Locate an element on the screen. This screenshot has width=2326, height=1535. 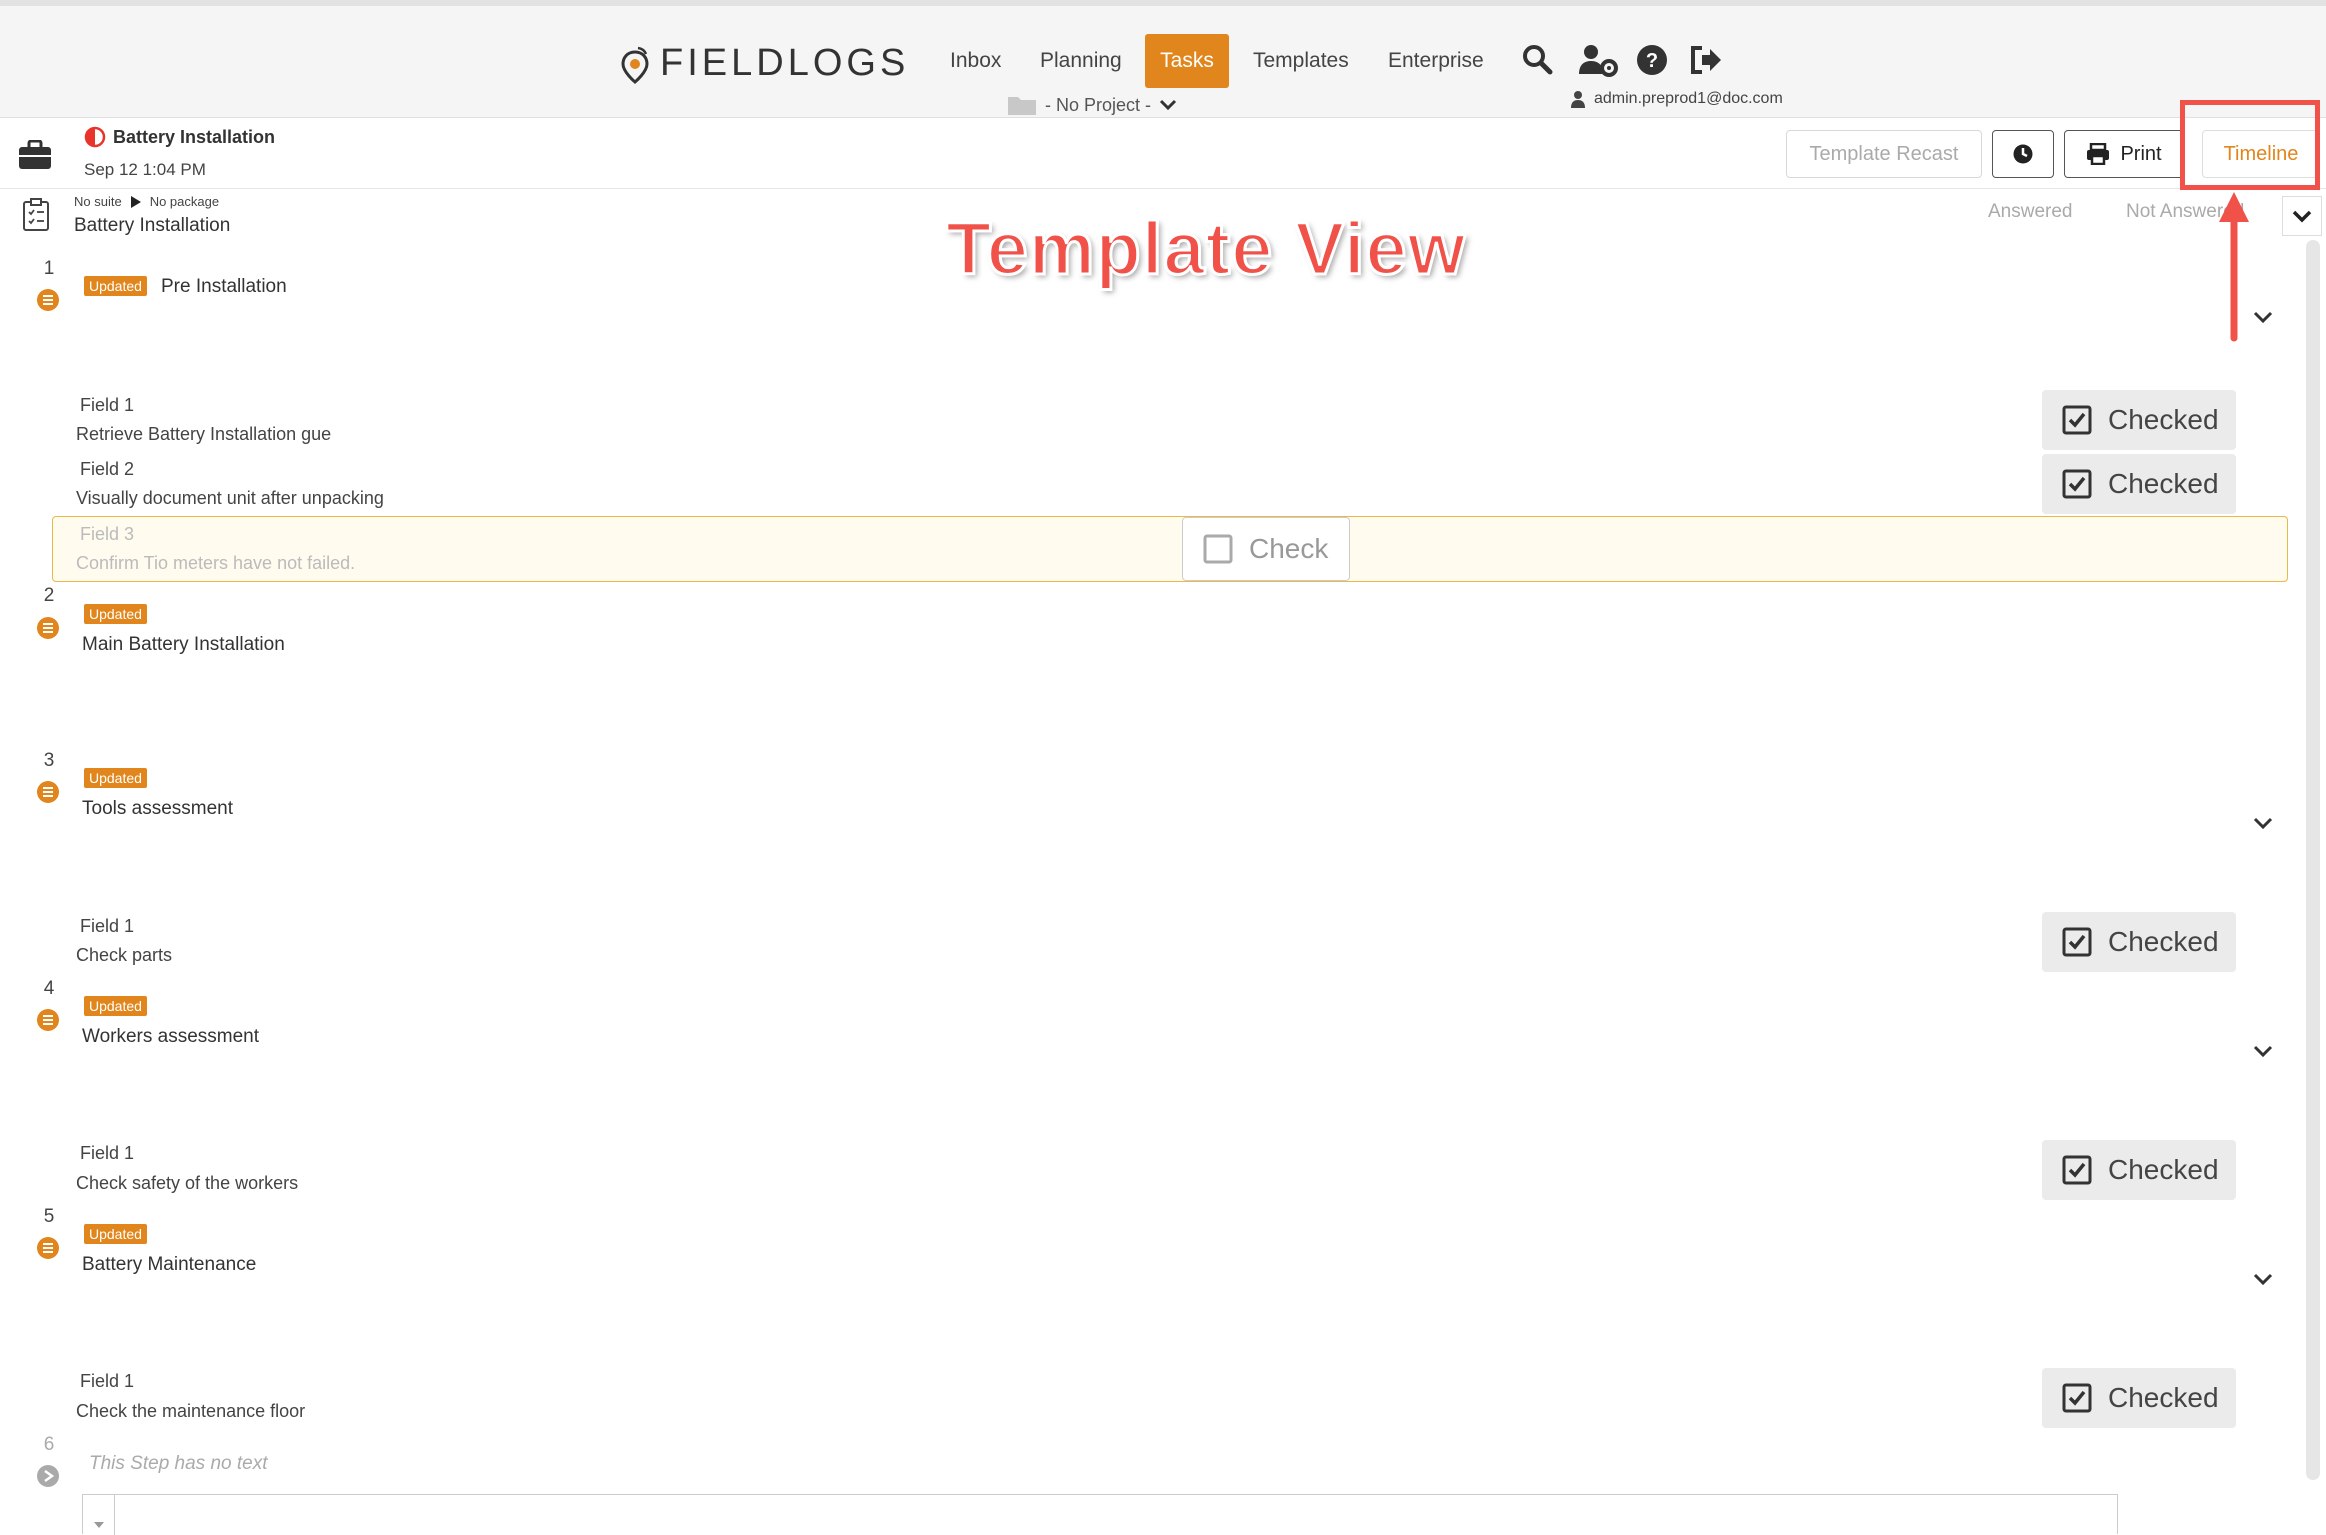
annotation-arrow-up-icon is located at coordinates (2234, 267).